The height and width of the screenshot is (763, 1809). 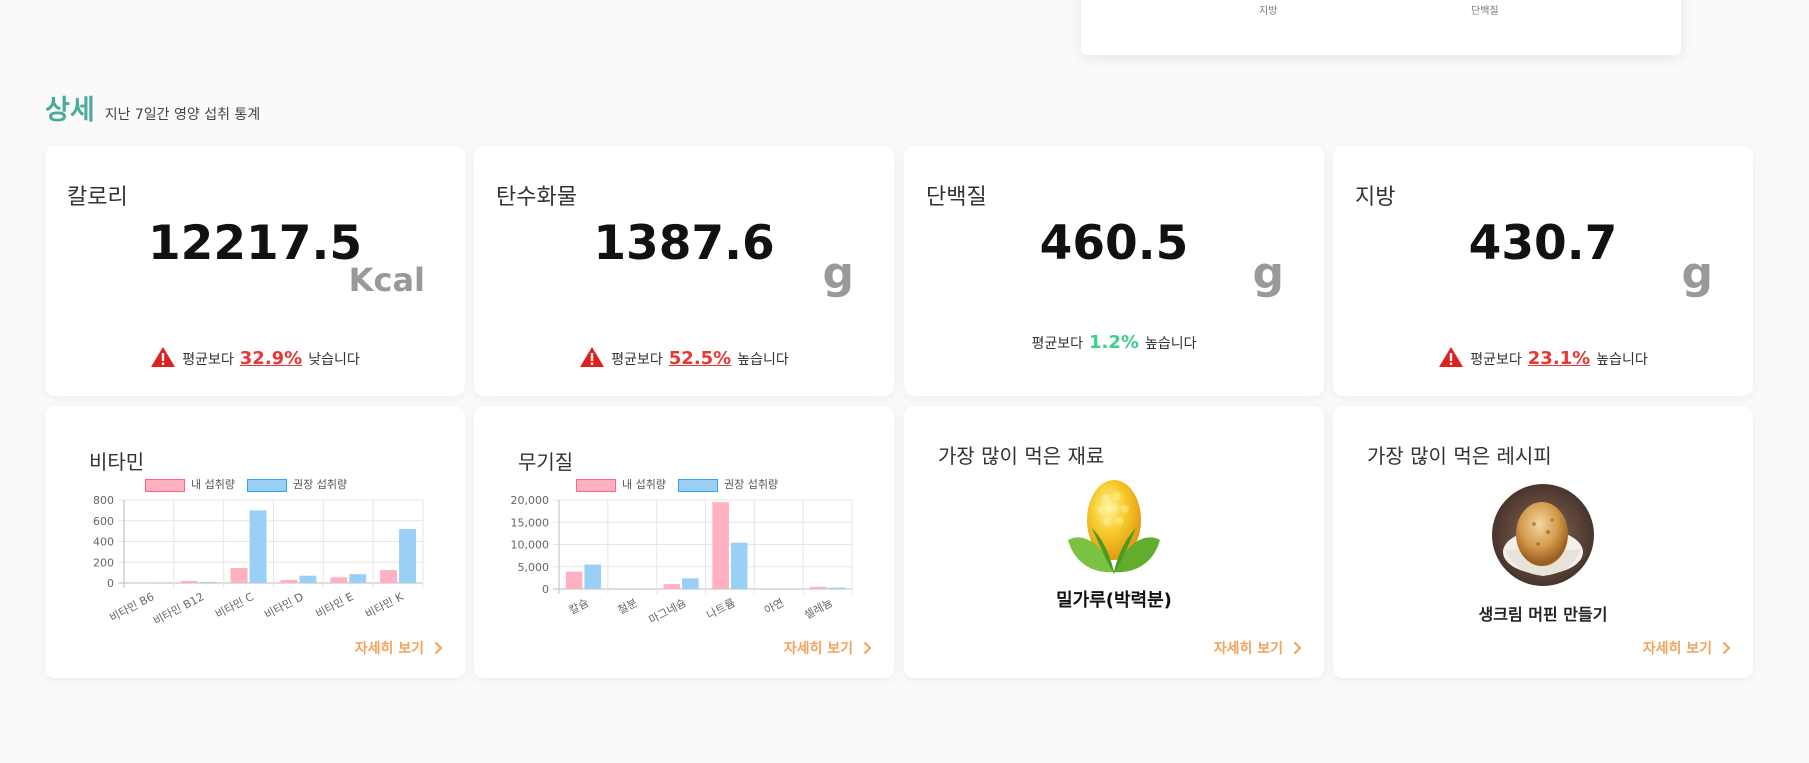 I want to click on top-ingredient-card: 가장 많이 먹은 재료 밀가루(박력분) 자세히 보기, so click(x=1114, y=542).